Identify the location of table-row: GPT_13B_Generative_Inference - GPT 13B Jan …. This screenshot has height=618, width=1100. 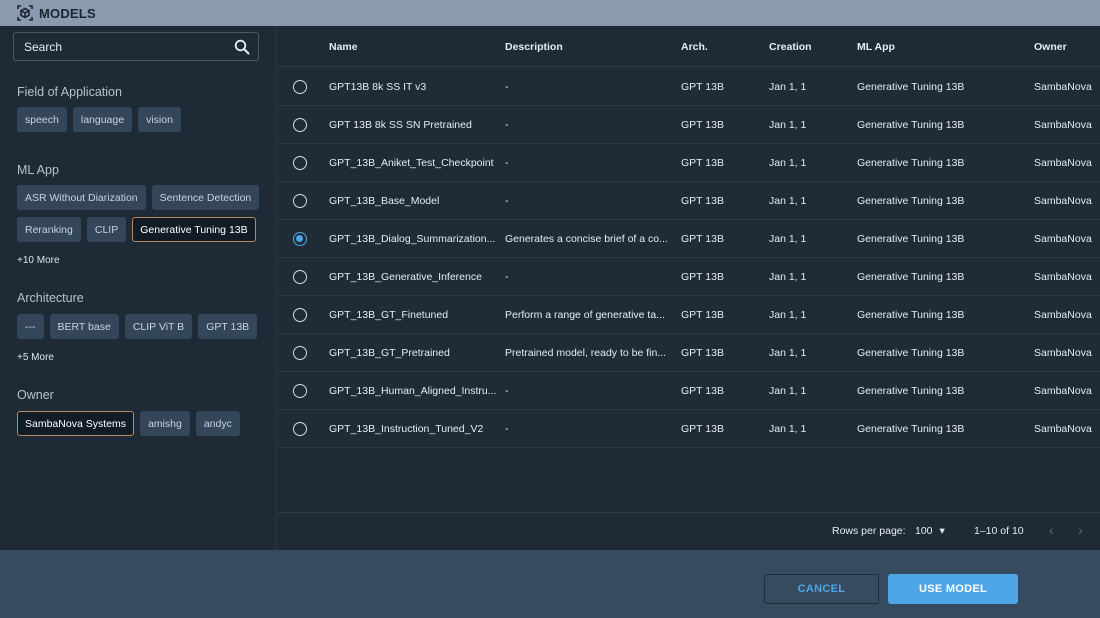
(689, 277).